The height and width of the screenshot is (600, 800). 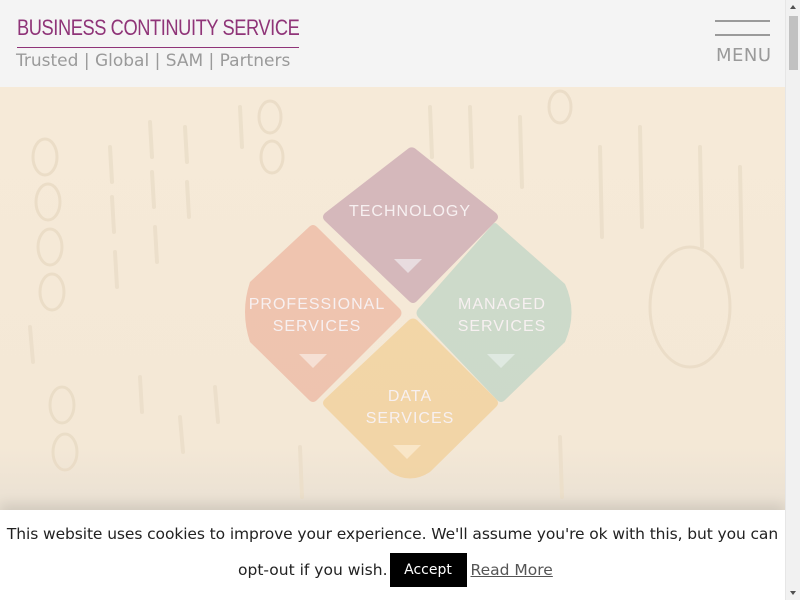 I want to click on cookie-message-continued: opt-out if you wish., so click(x=313, y=570).